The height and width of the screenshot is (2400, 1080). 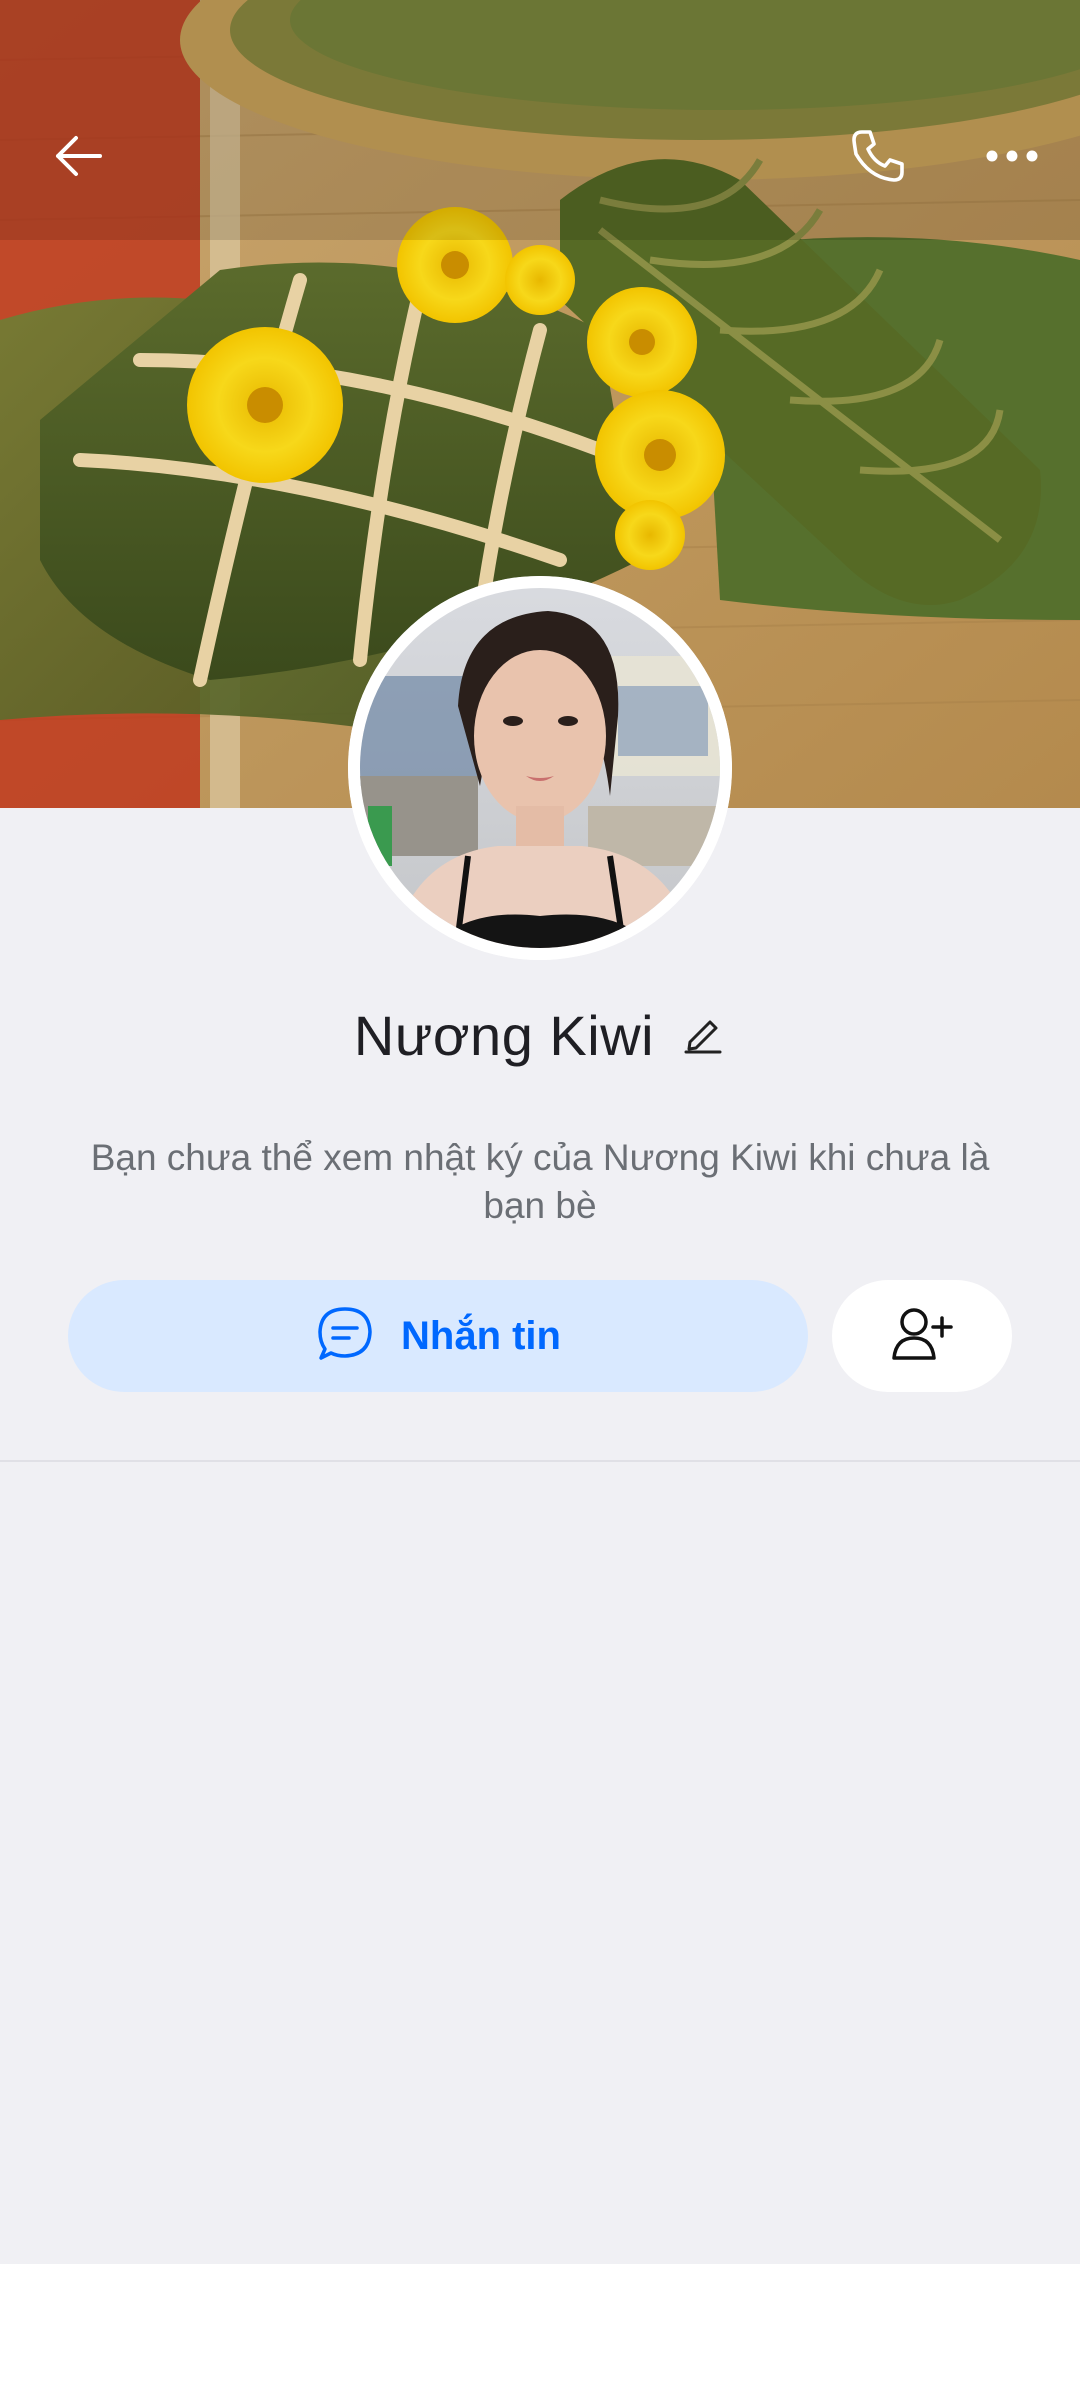 I want to click on phone-icon, so click(x=878, y=158).